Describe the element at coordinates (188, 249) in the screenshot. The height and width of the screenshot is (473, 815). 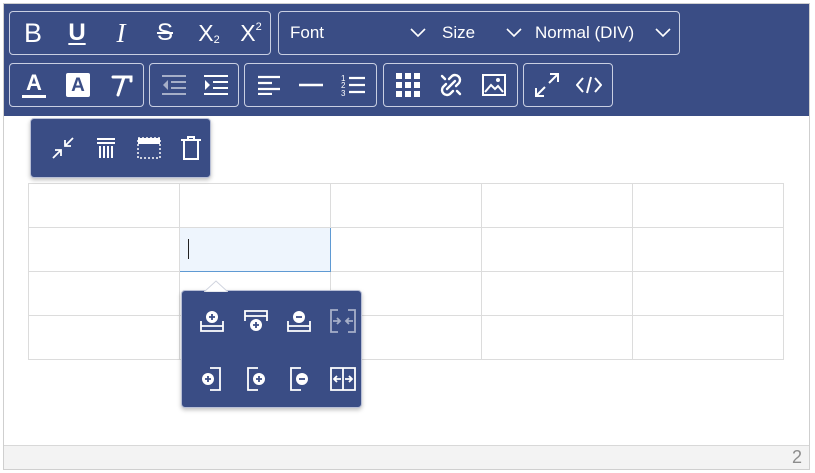
I see `text-caret` at that location.